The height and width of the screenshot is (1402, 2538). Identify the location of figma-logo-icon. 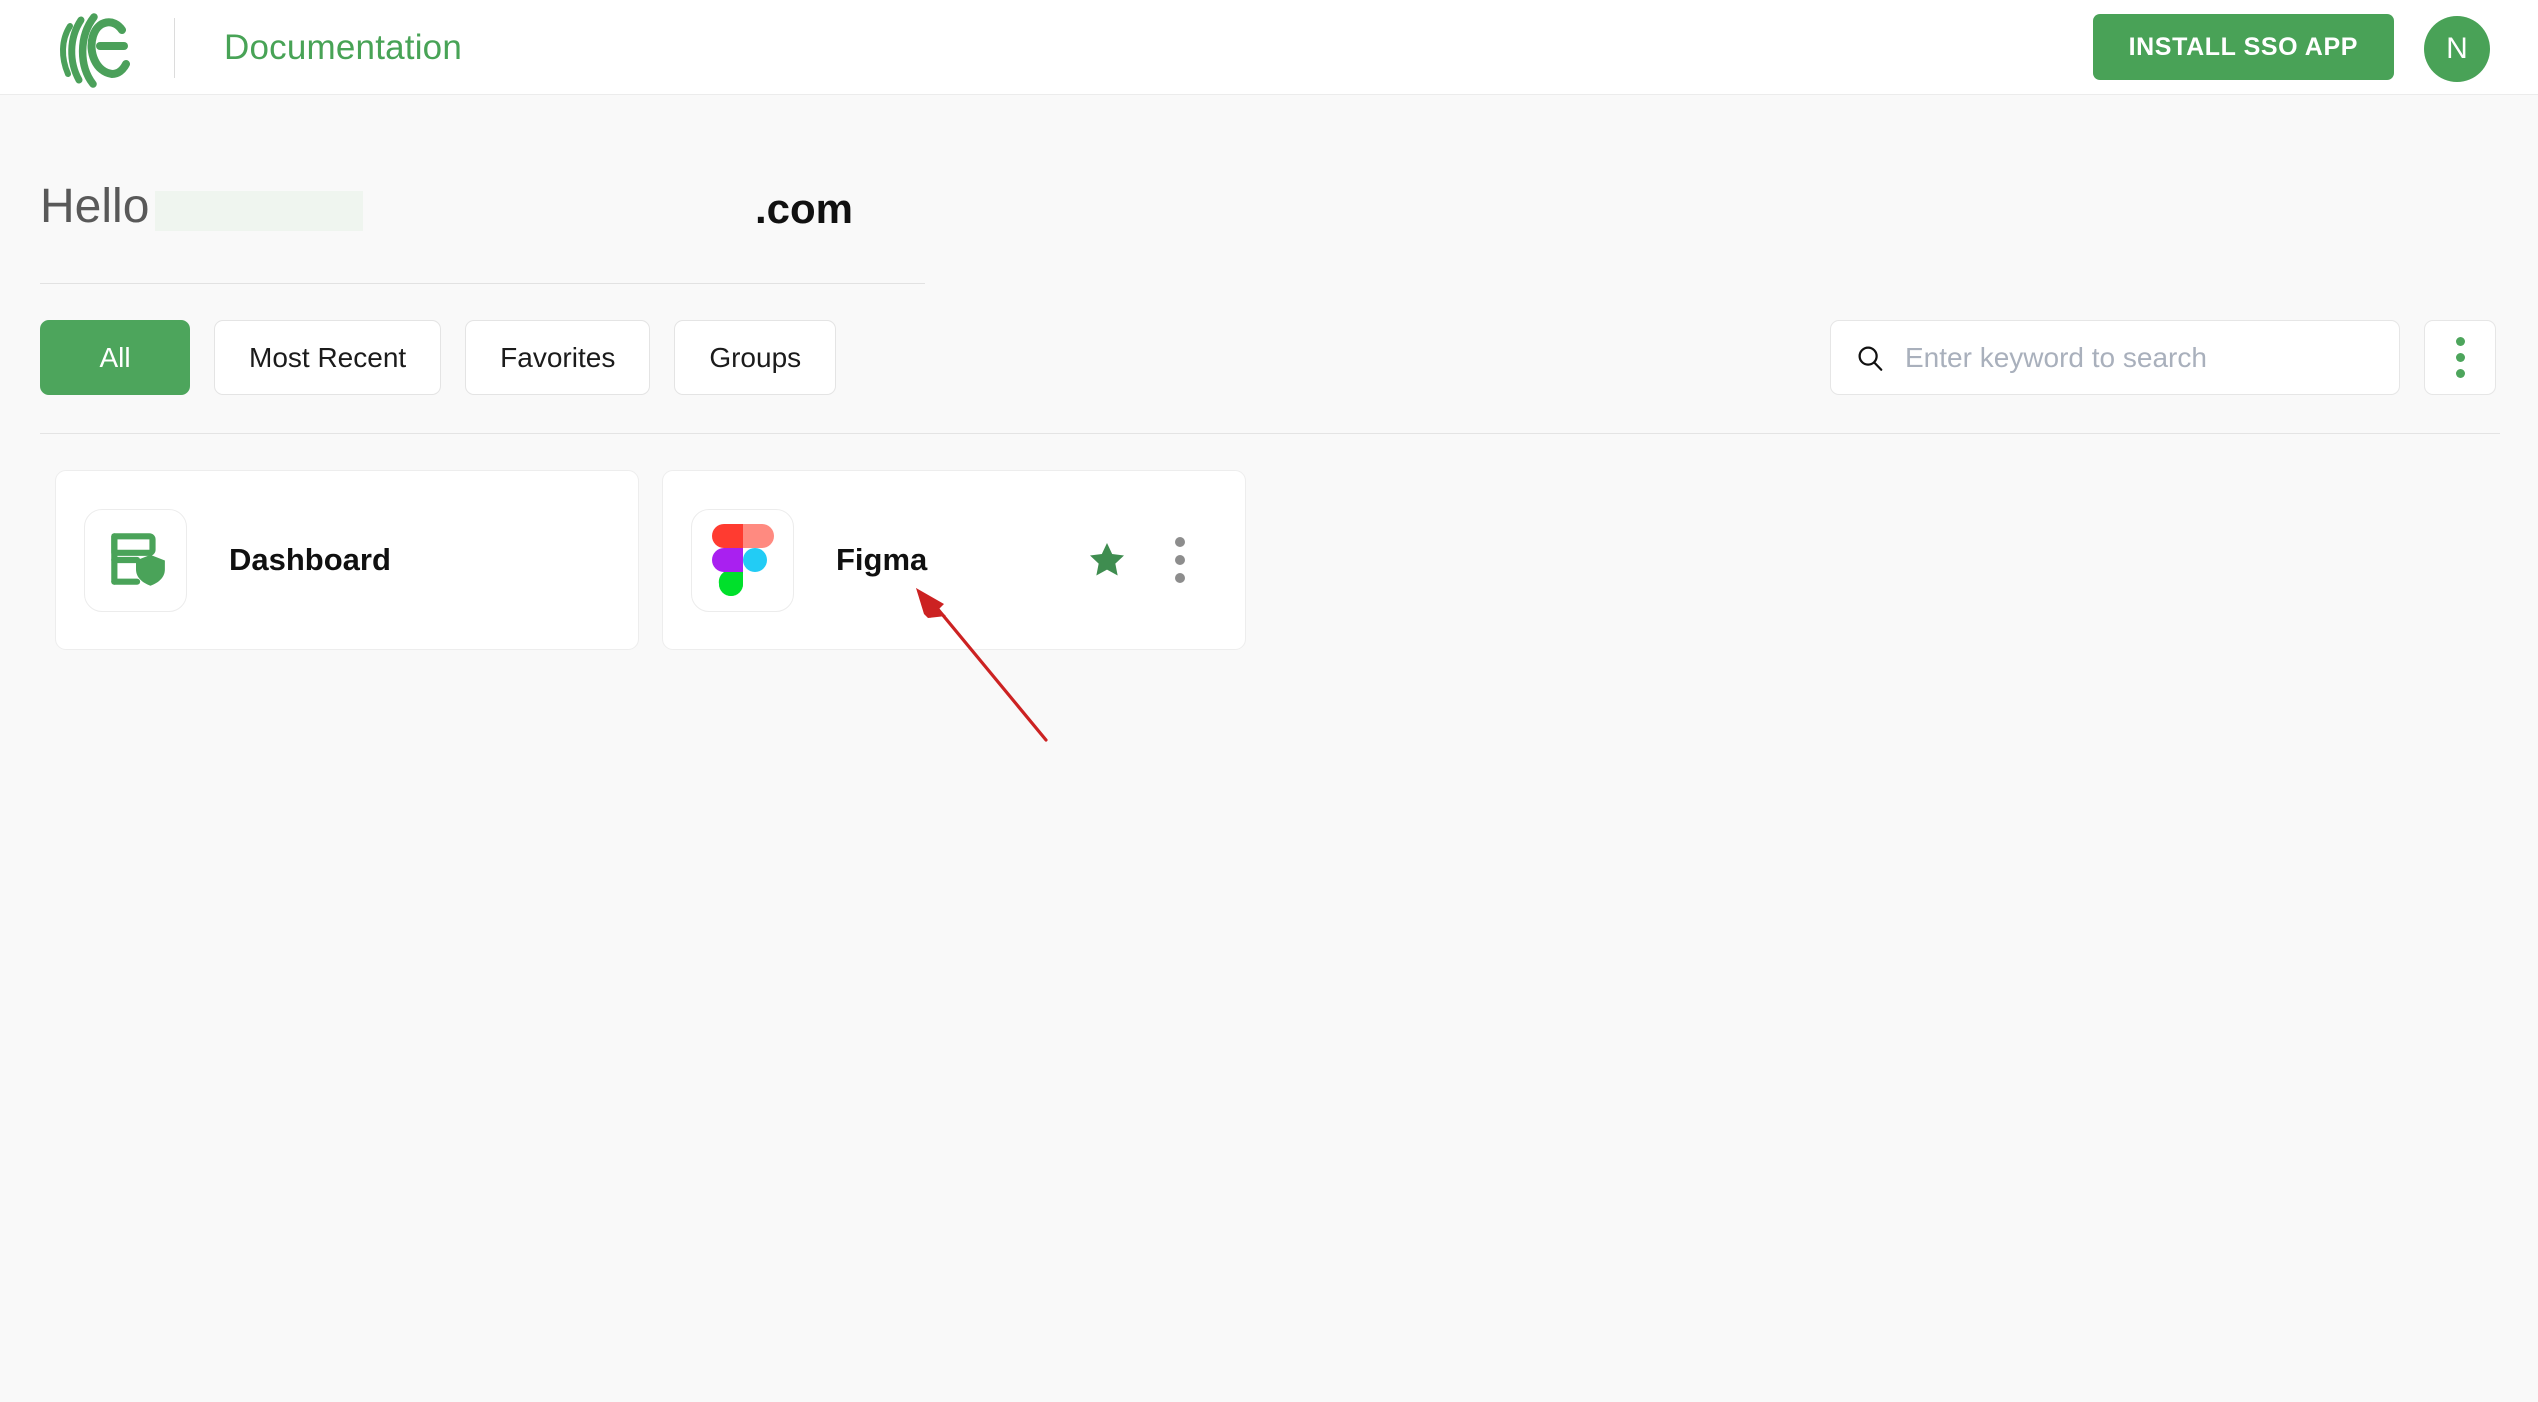
(742, 560).